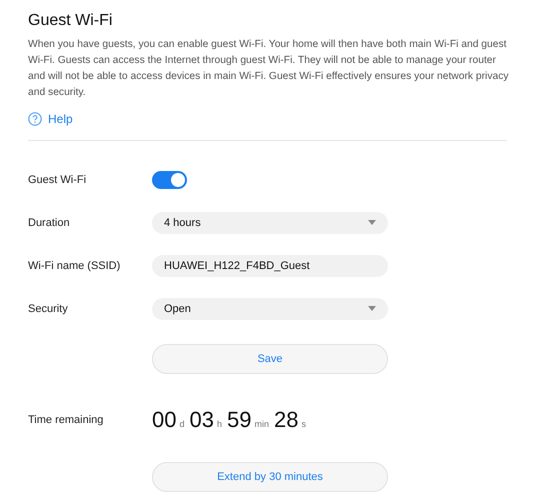 This screenshot has width=536, height=500. What do you see at coordinates (286, 420) in the screenshot?
I see `countdown-number: 28` at bounding box center [286, 420].